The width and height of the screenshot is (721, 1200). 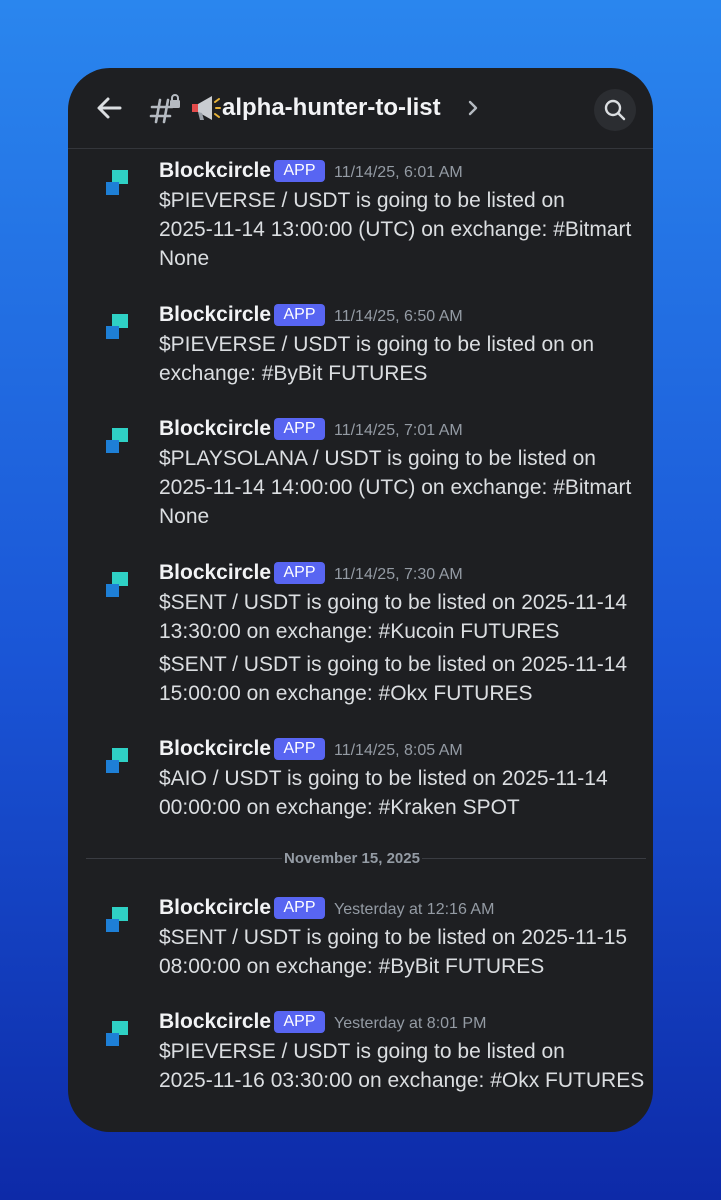 What do you see at coordinates (414, 909) in the screenshot?
I see `timestamp: Yesterday at 12:16 AM` at bounding box center [414, 909].